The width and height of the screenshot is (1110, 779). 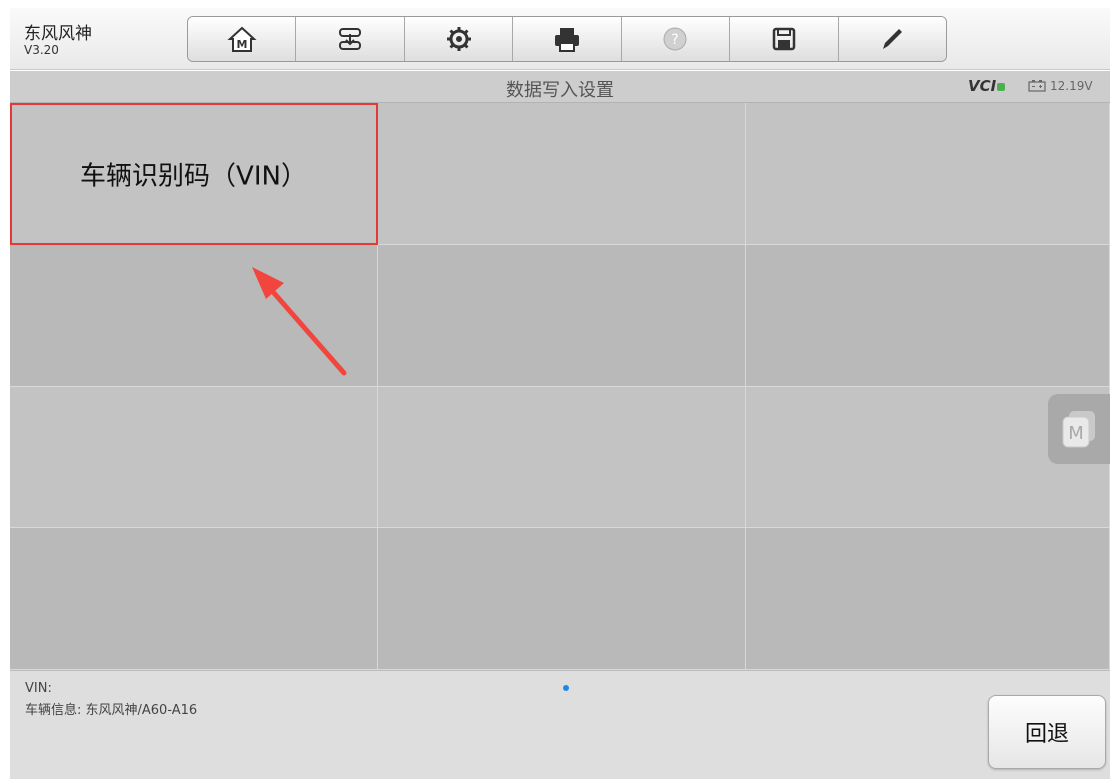 I want to click on floating-menu-button: M, so click(x=1079, y=429).